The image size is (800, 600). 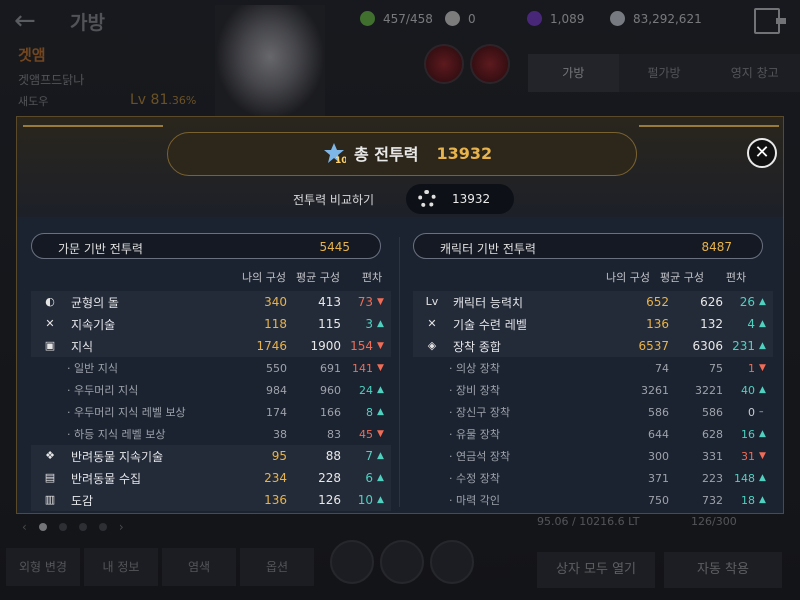 What do you see at coordinates (593, 500) in the screenshot?
I see `stat-subrow: · 마력 각인 750 732 18 ▲` at bounding box center [593, 500].